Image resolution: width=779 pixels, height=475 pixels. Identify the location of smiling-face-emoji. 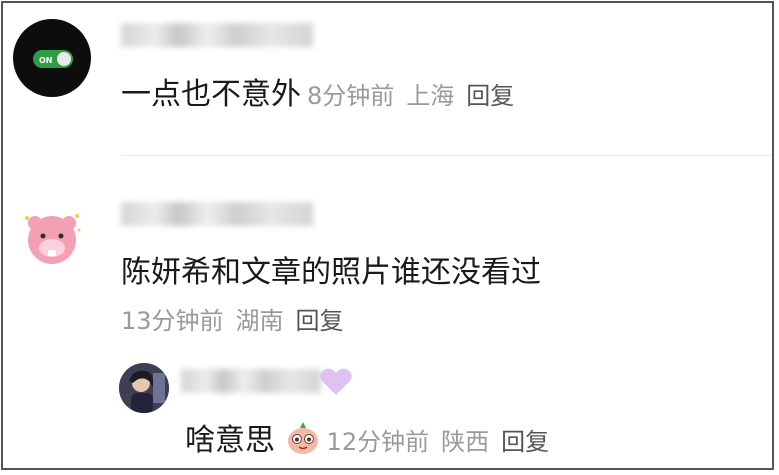
(302, 438).